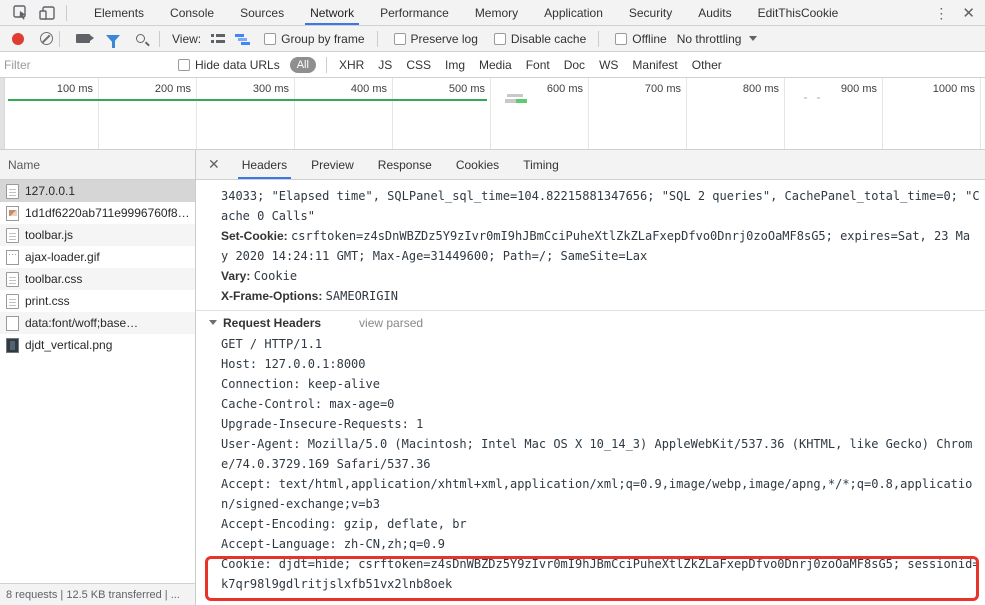 This screenshot has width=985, height=605. What do you see at coordinates (435, 39) in the screenshot?
I see `preserve-log-checkbox: Preserve log` at bounding box center [435, 39].